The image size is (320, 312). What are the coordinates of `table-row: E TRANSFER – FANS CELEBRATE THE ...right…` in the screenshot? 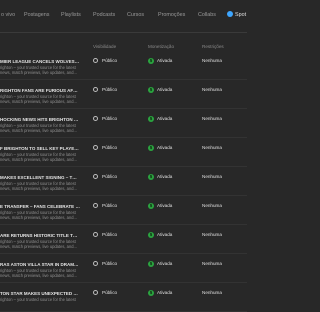 It's located at (123, 210).